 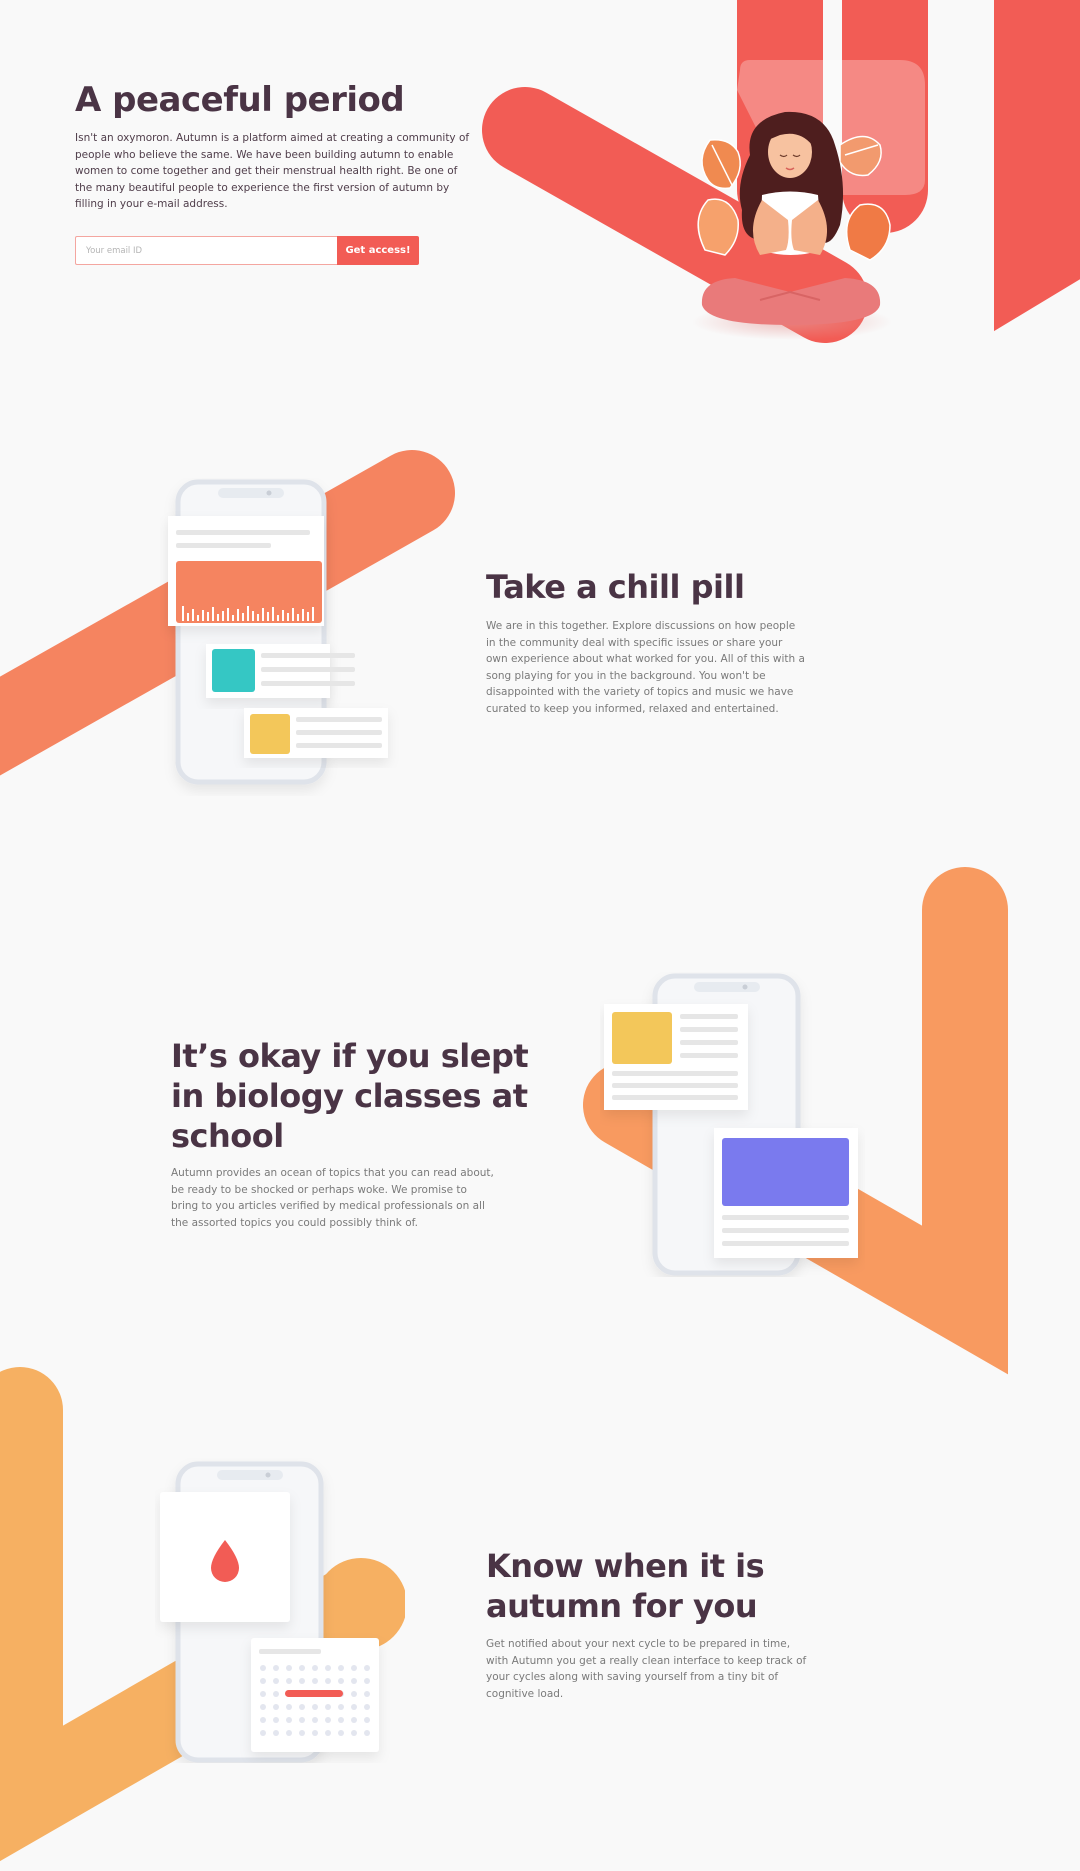 I want to click on autumn-title: Know when it is autumn for you, so click(x=625, y=1586).